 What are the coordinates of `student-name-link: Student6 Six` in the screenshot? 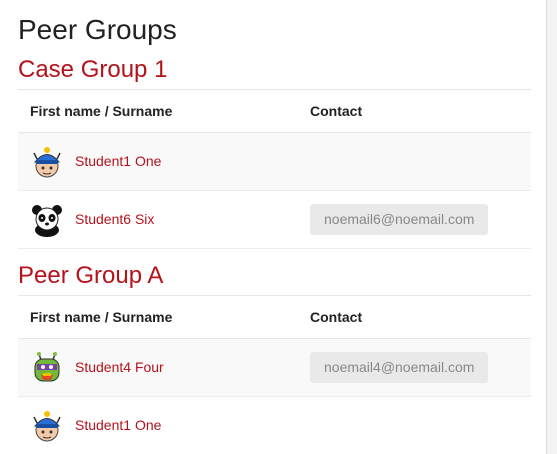 It's located at (114, 219).